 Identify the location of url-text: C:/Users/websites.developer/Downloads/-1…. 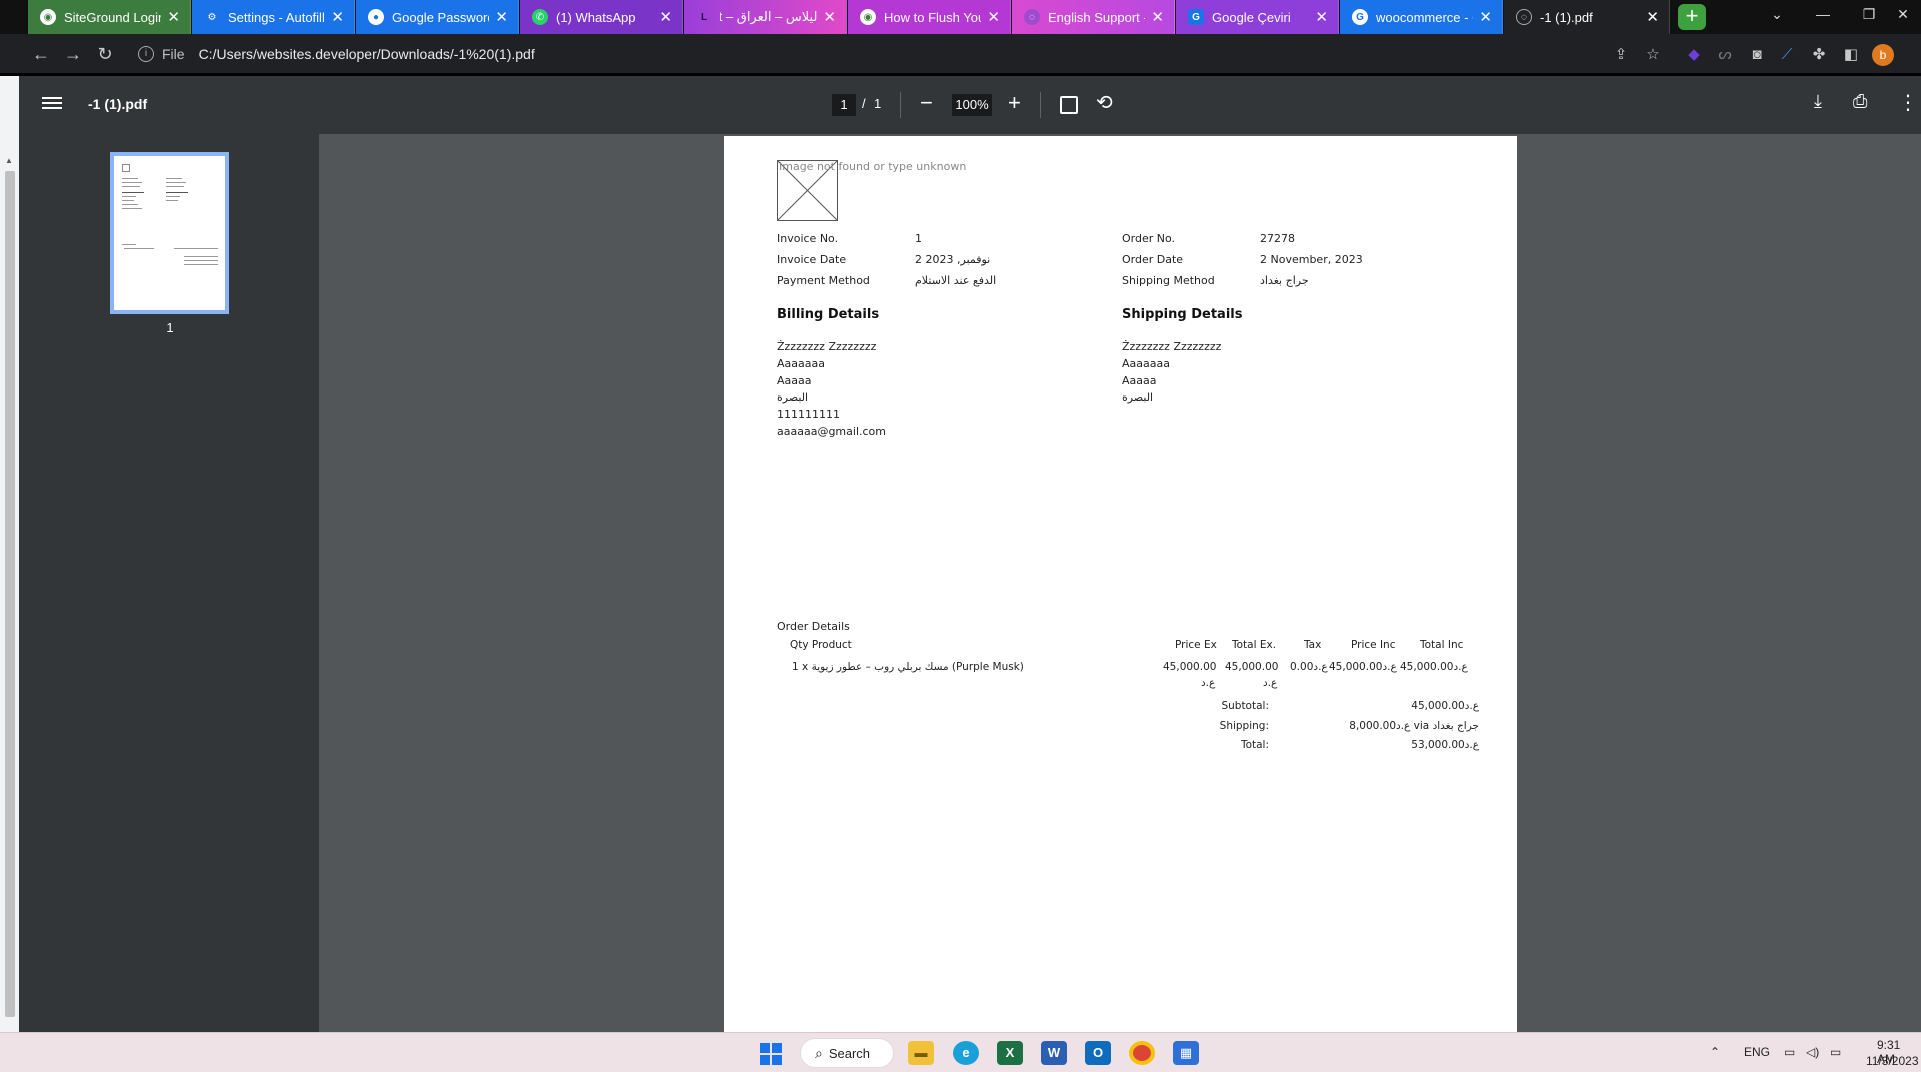
(367, 54).